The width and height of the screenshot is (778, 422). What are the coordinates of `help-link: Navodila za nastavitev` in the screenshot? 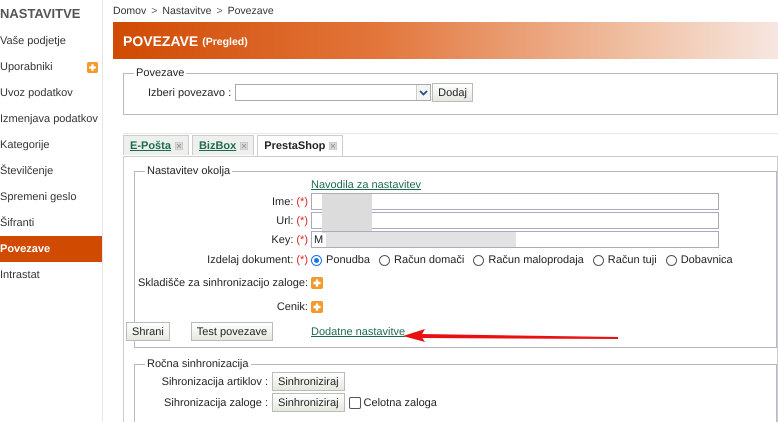 It's located at (515, 185).